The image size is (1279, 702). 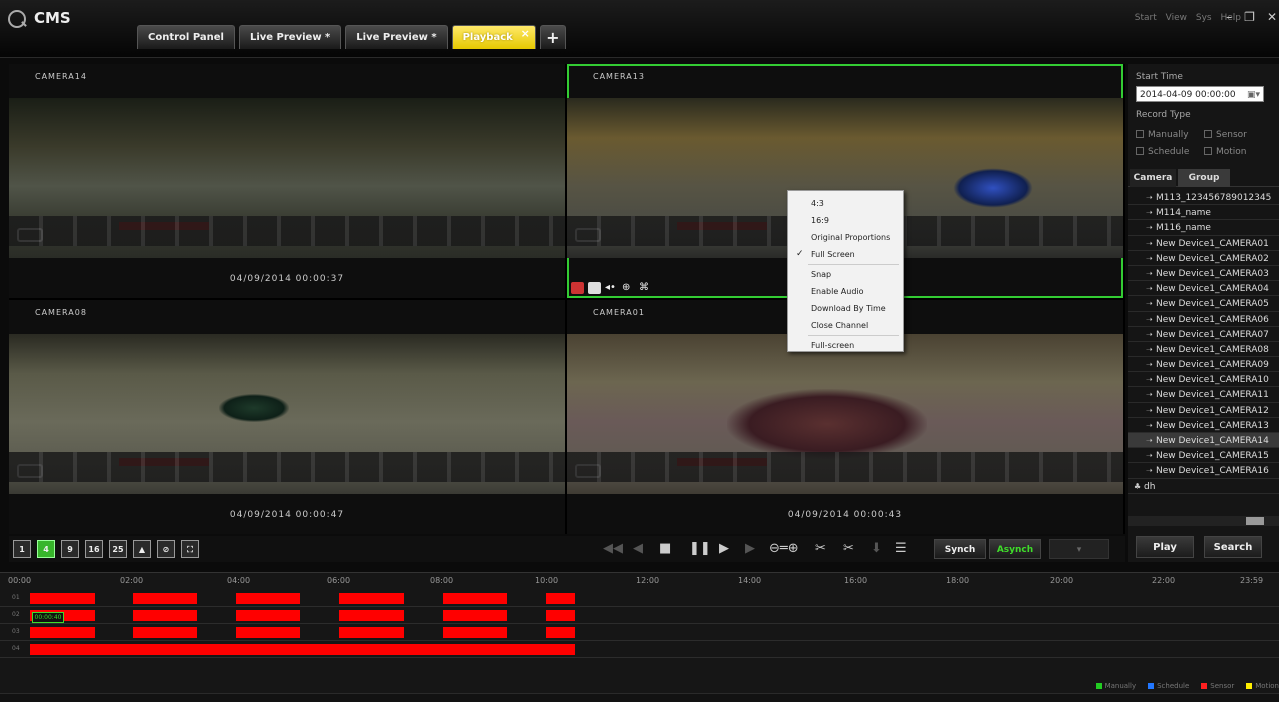 I want to click on menu-sys: Sys, so click(x=1204, y=18).